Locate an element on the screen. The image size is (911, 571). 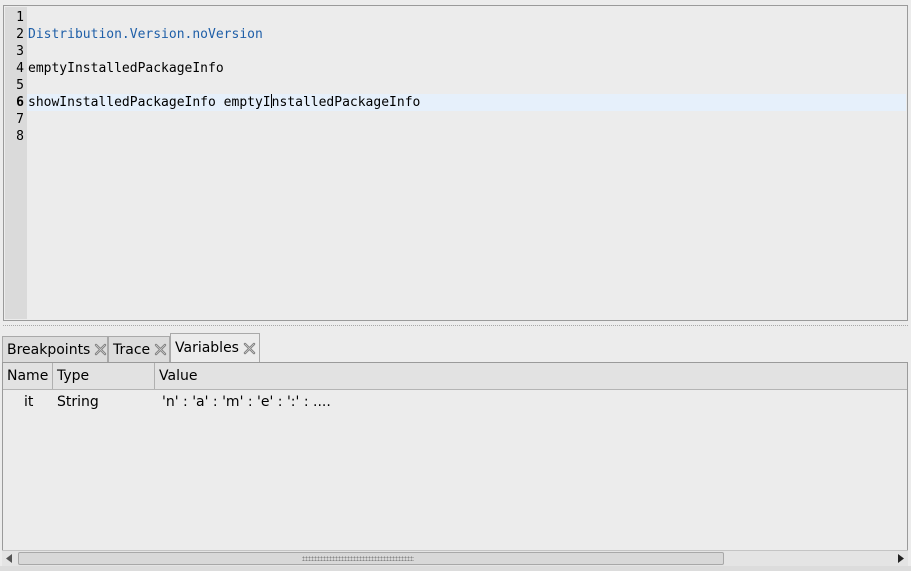
column-header-name: Name is located at coordinates (28, 376).